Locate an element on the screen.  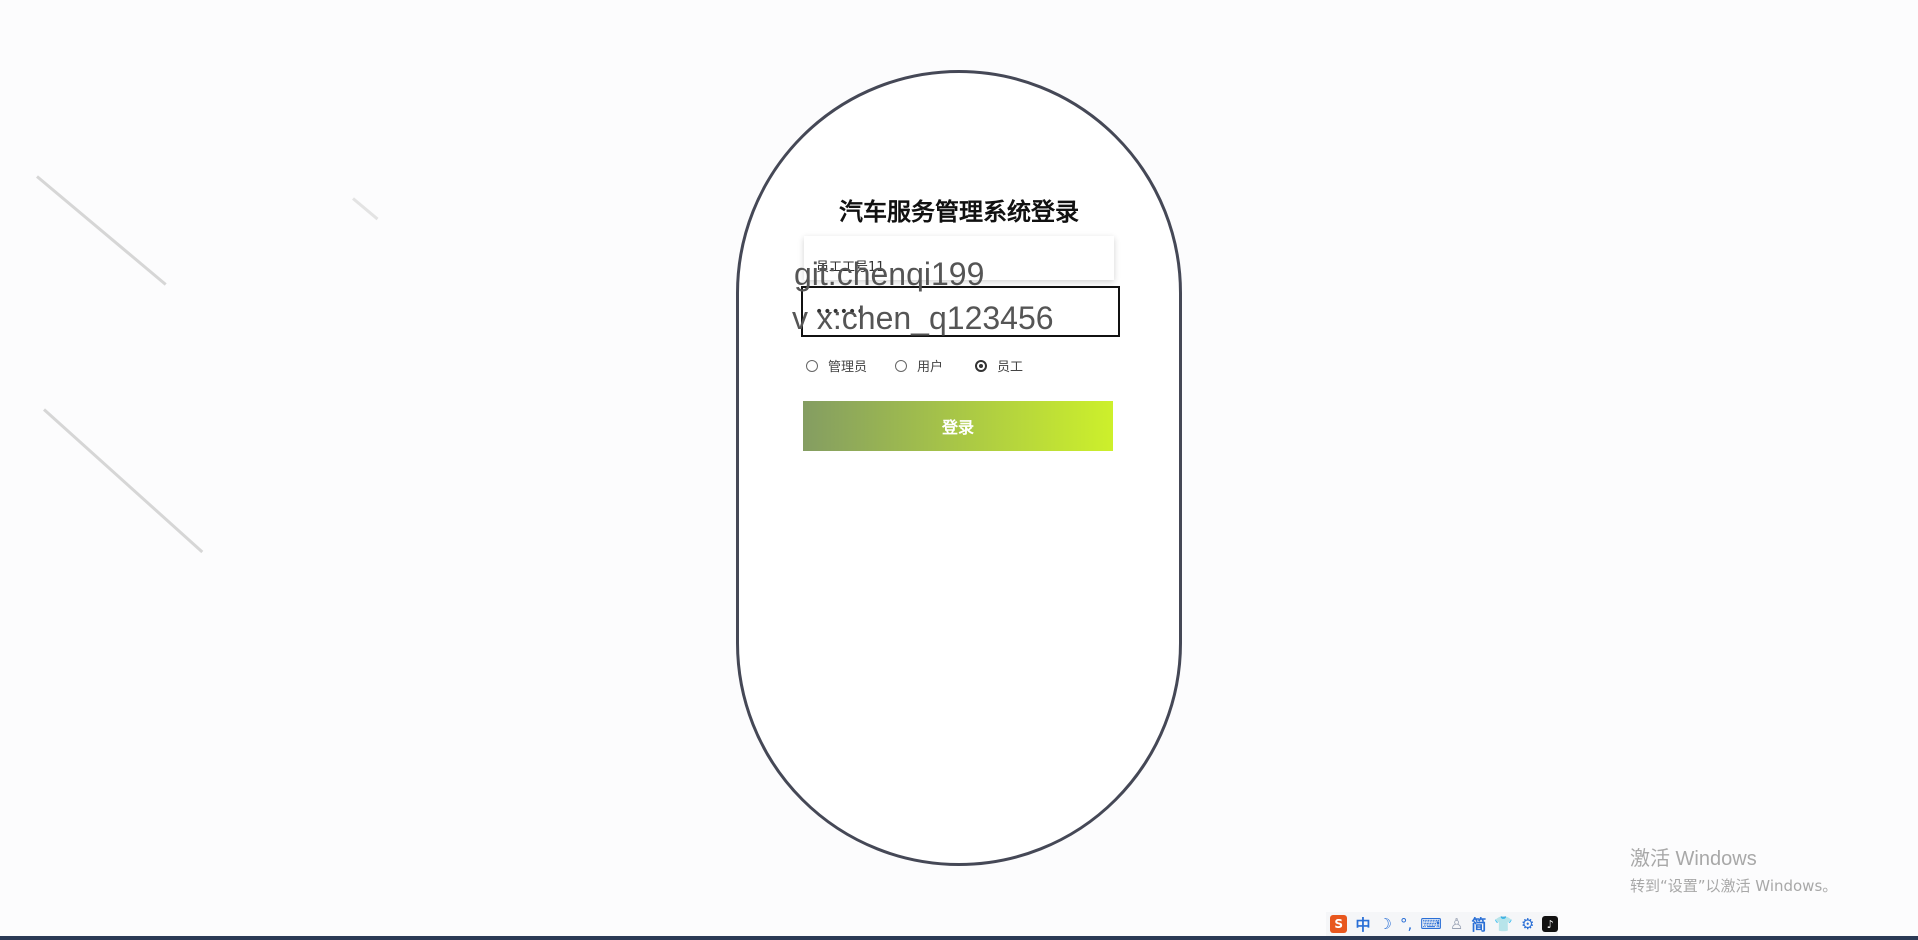
watermark-subtitle: 转到“设置”以激活 Windows。 is located at coordinates (1734, 886).